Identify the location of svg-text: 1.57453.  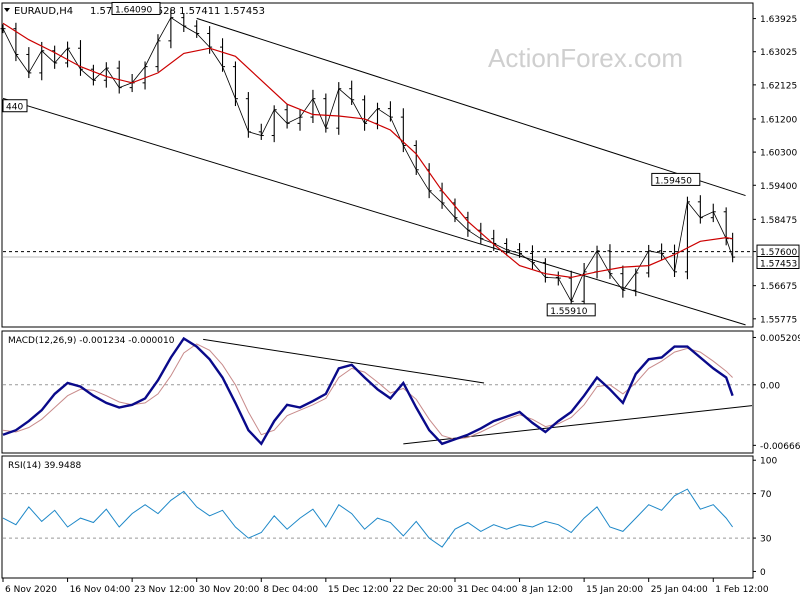
(778, 264).